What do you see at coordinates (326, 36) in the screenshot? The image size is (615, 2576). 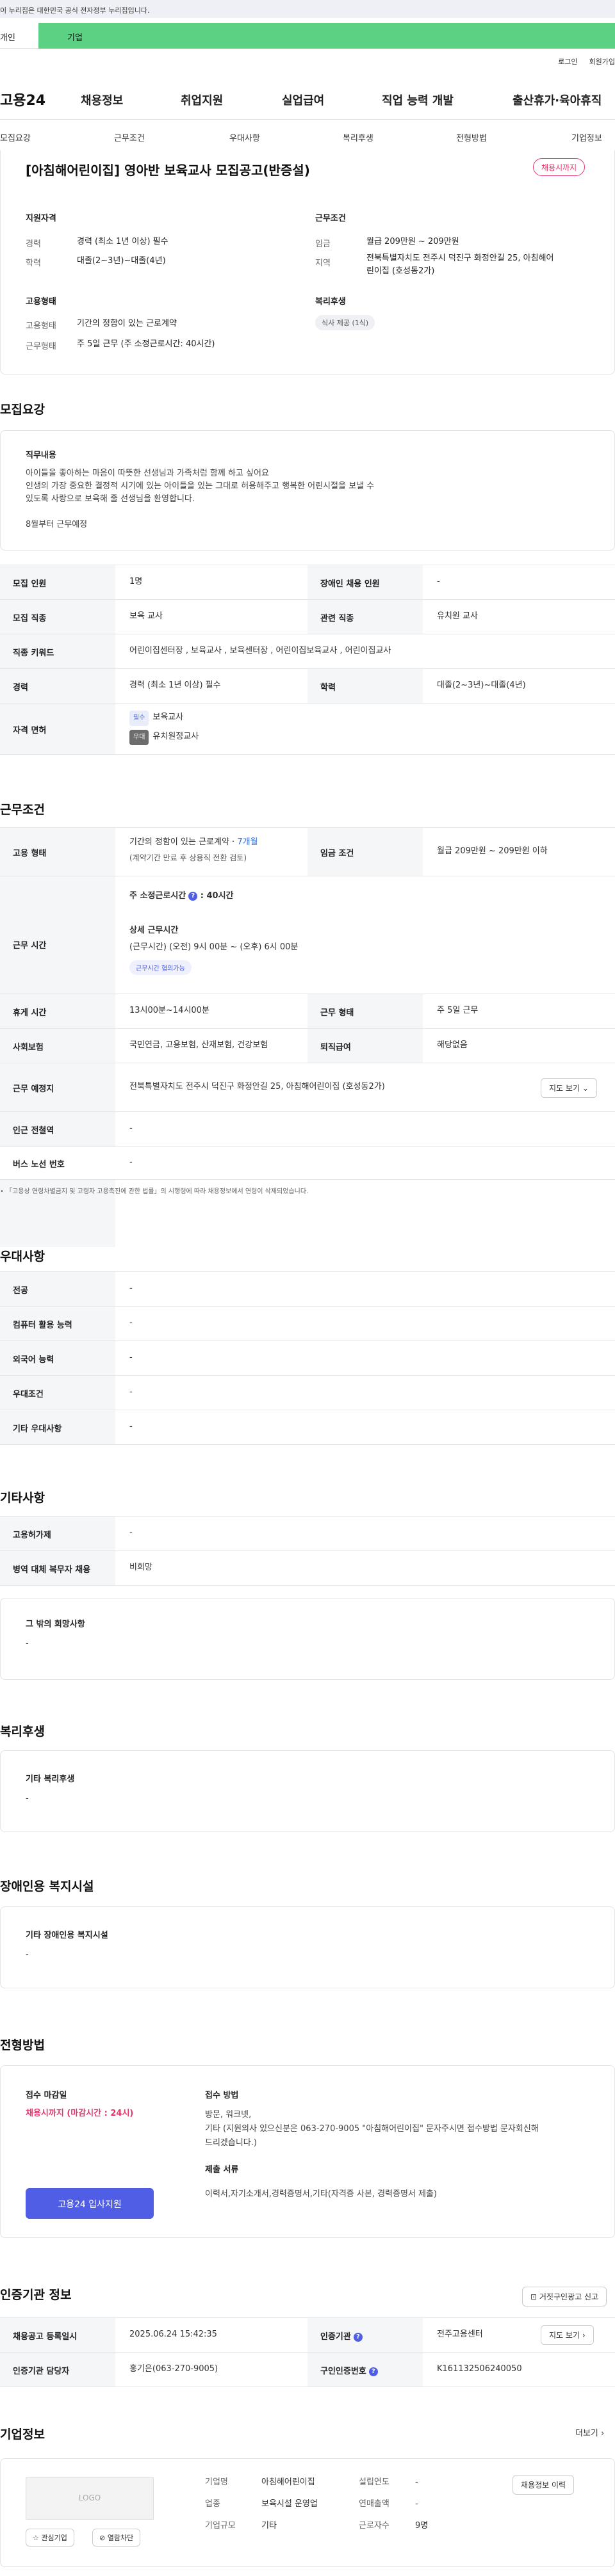 I see `tab-company: 기업` at bounding box center [326, 36].